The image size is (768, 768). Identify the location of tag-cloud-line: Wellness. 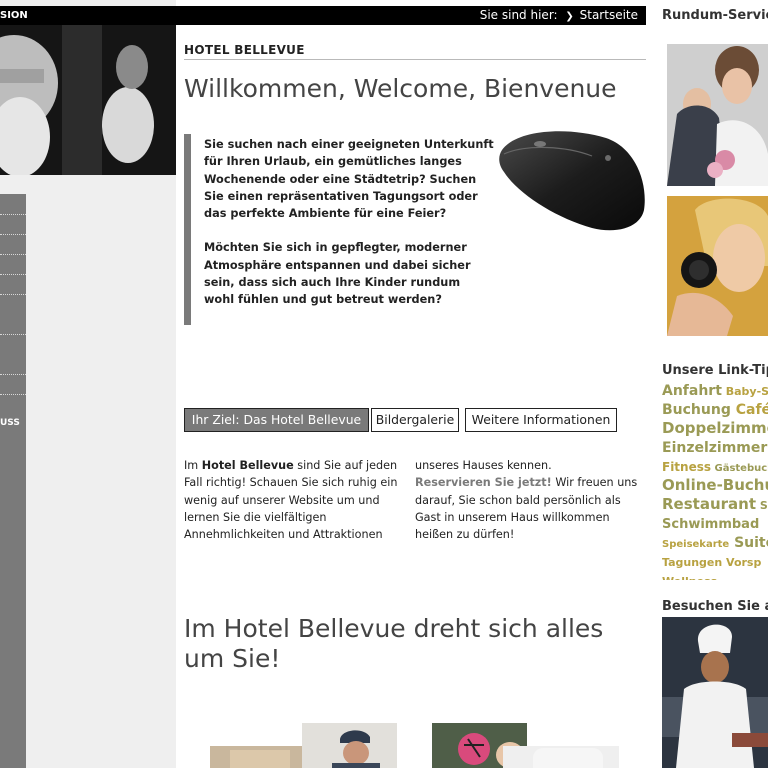
(715, 575).